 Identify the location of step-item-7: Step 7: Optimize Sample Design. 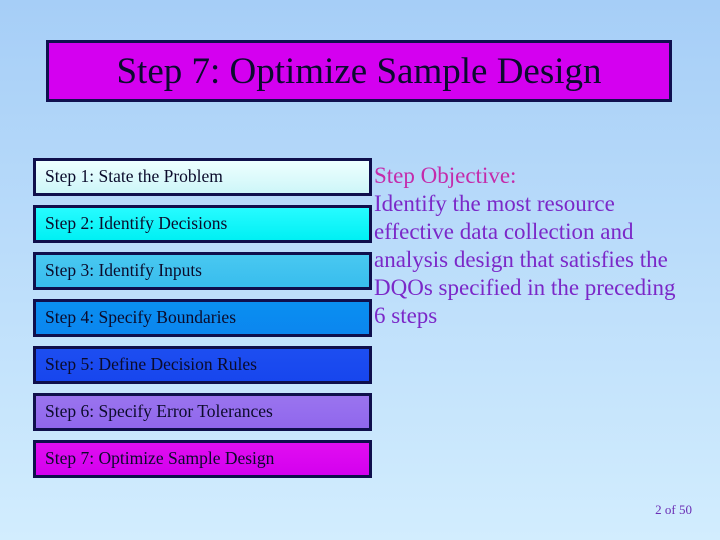
(202, 459).